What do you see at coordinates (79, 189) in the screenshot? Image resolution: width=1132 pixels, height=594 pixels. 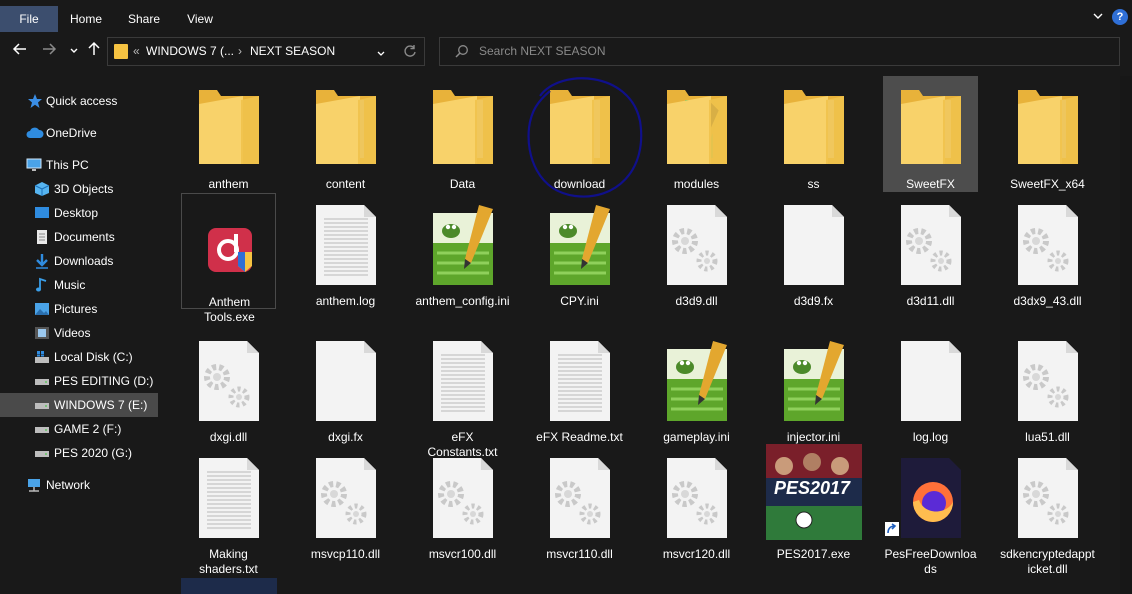 I see `sidebar-item-3d-objects: 3D Objects` at bounding box center [79, 189].